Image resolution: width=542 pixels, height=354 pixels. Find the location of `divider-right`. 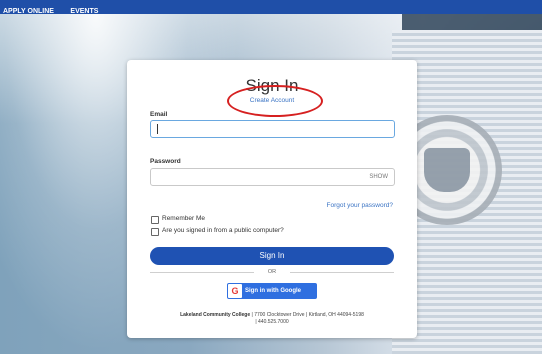

divider-right is located at coordinates (342, 272).